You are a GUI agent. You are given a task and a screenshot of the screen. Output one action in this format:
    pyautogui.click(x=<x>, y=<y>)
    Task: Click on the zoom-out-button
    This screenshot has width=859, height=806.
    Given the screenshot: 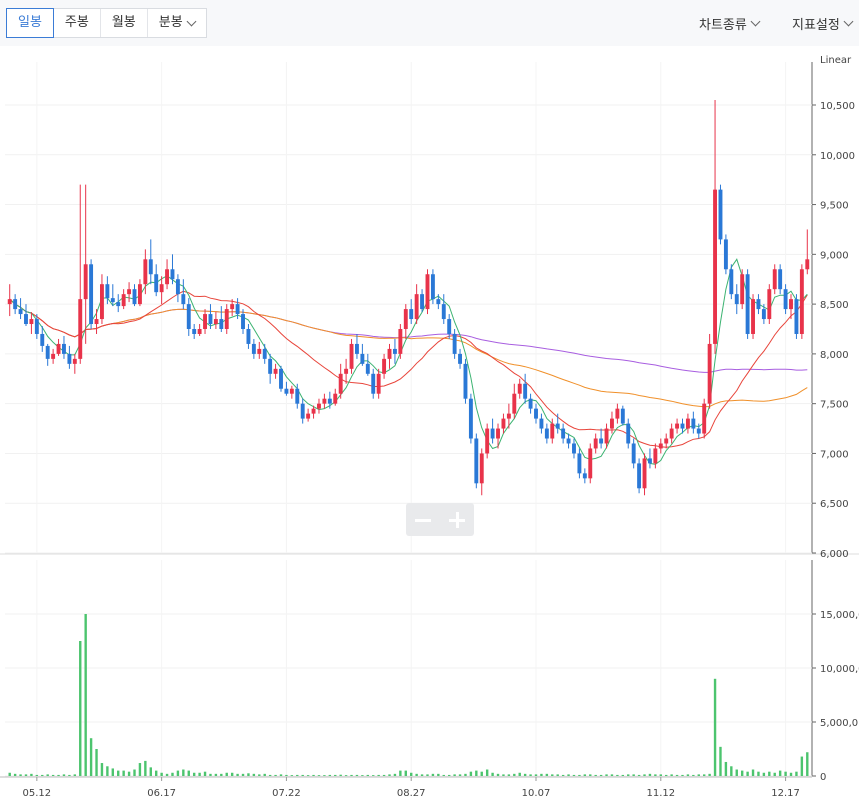 What is the action you would take?
    pyautogui.click(x=423, y=520)
    